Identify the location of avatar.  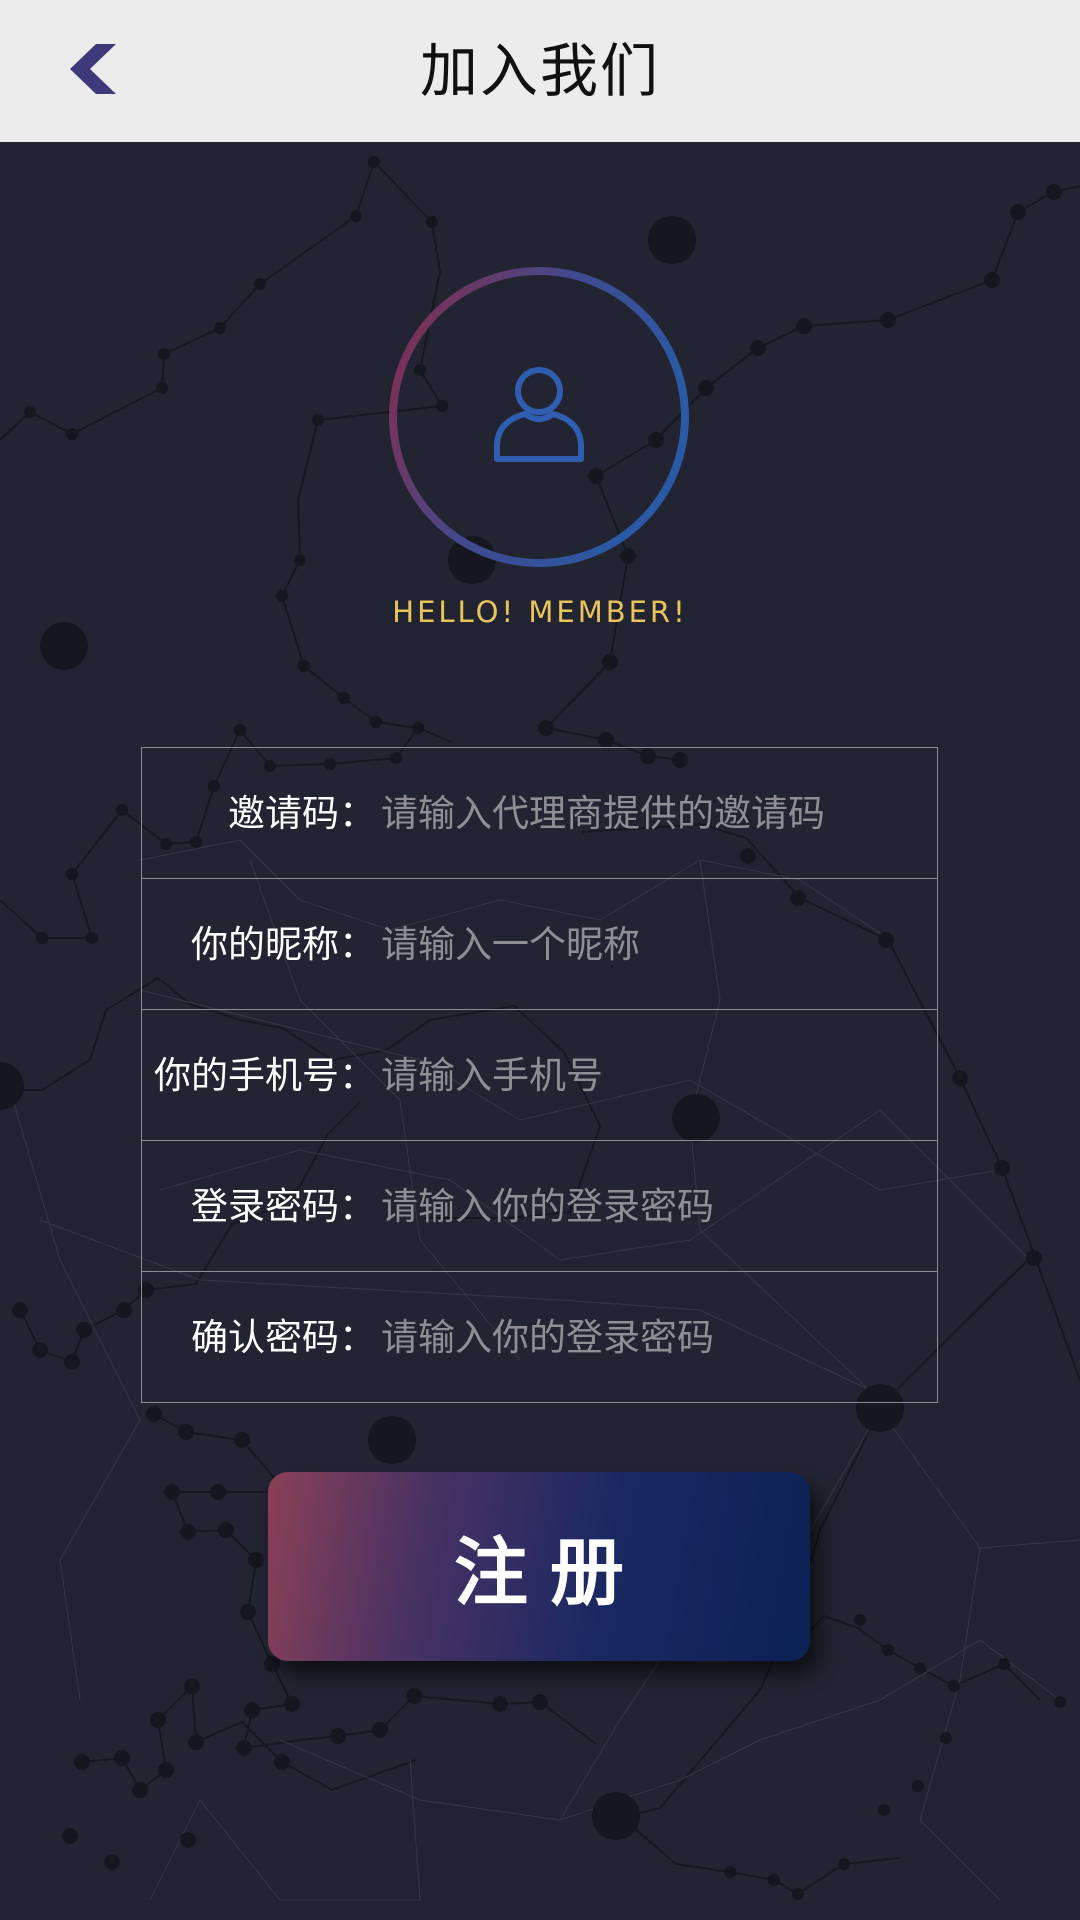
(539, 417).